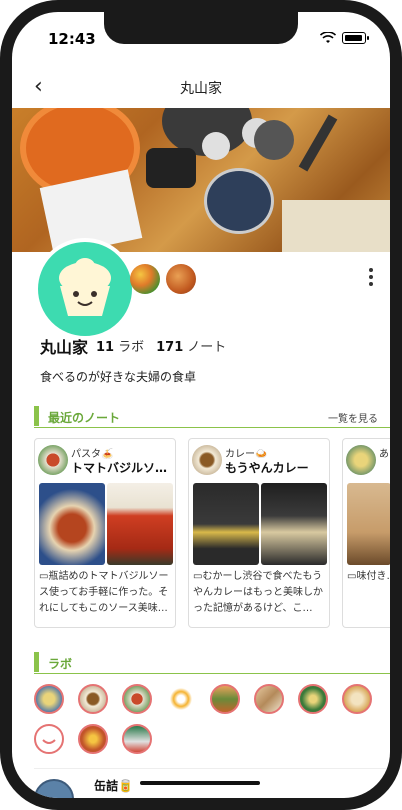 The height and width of the screenshot is (810, 402). I want to click on profile-name: 丸山家, so click(64, 347).